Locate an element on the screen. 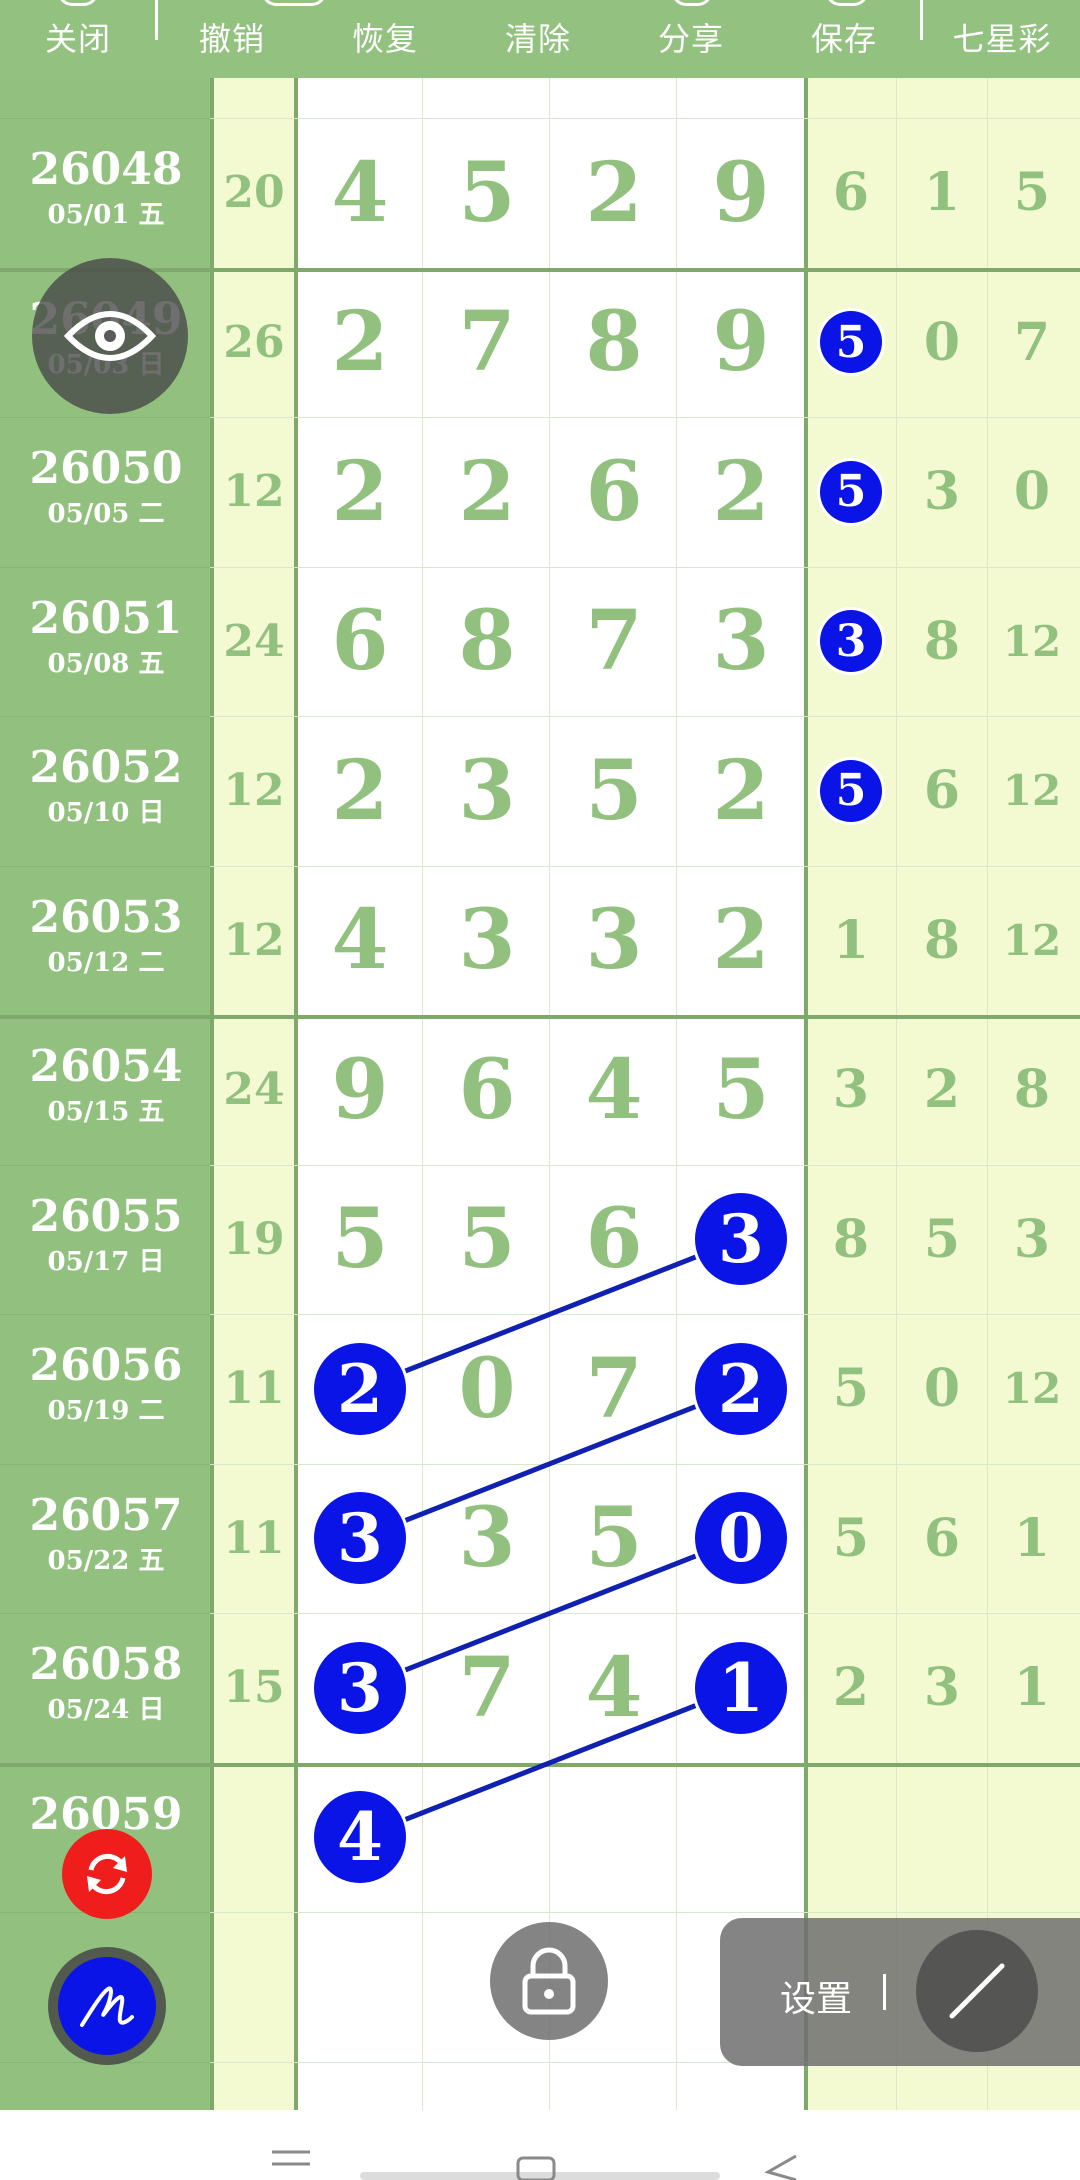 The width and height of the screenshot is (1080, 2180). undo-button: 撤销 is located at coordinates (232, 39).